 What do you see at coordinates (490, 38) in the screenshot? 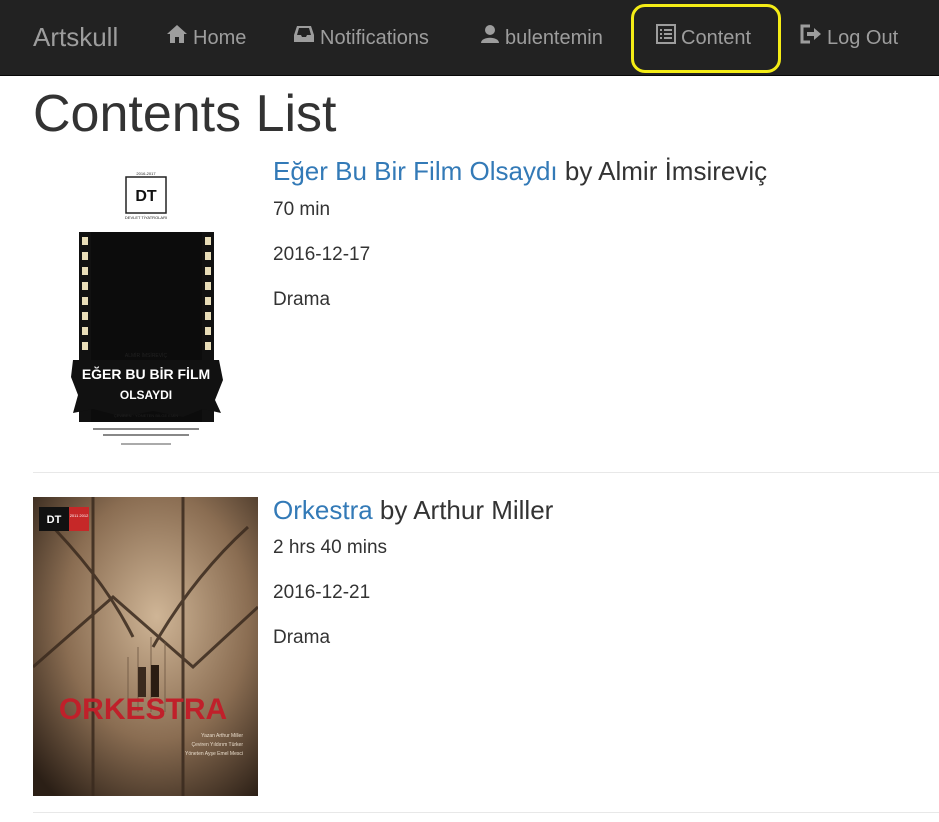
I see `user-icon` at bounding box center [490, 38].